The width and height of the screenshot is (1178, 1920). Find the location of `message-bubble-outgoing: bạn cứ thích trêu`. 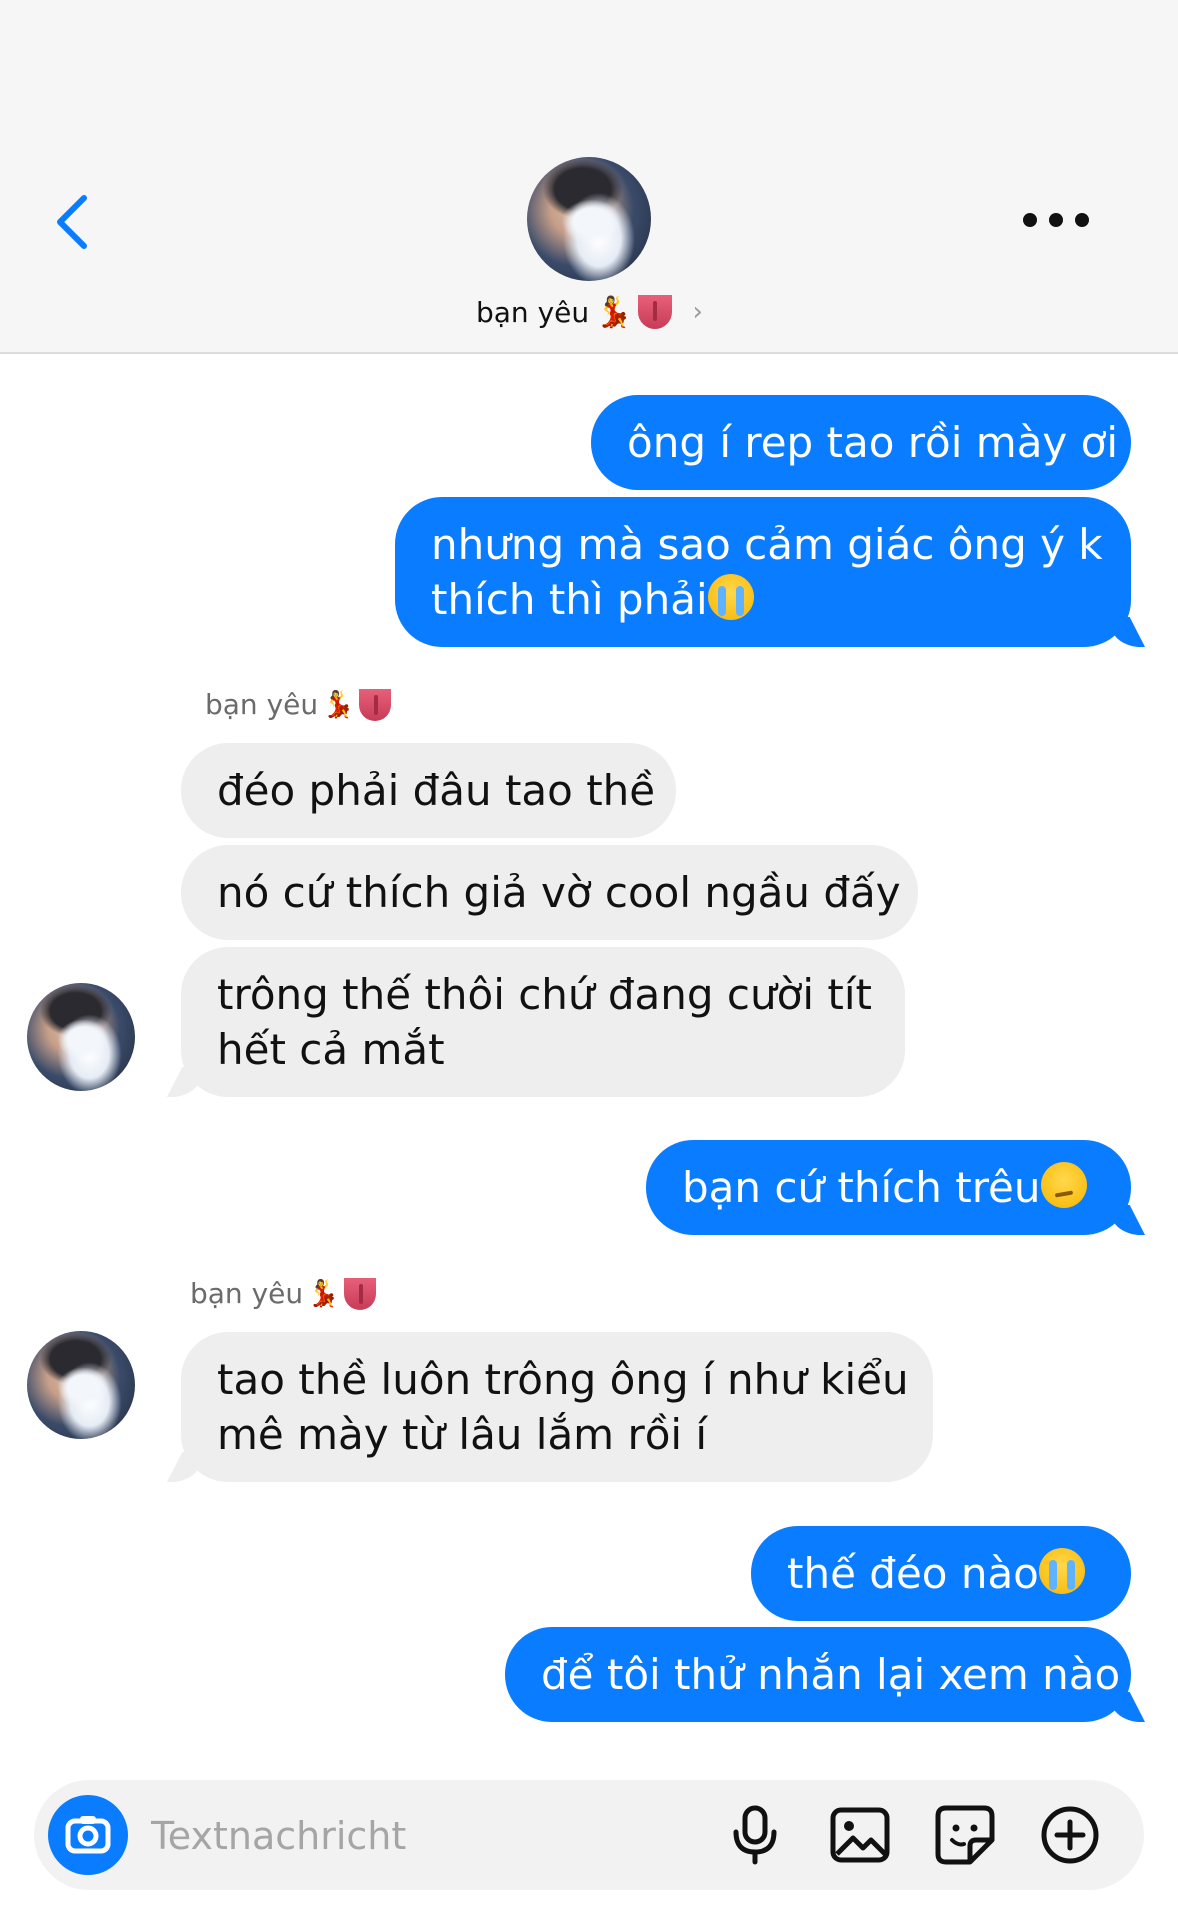

message-bubble-outgoing: bạn cứ thích trêu is located at coordinates (888, 1187).